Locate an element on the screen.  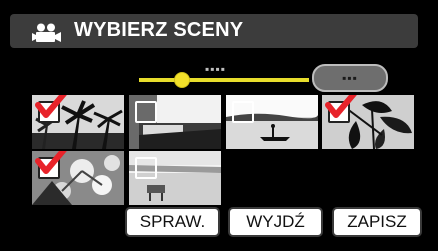
thumbnail-4-checkbox is located at coordinates (339, 112).